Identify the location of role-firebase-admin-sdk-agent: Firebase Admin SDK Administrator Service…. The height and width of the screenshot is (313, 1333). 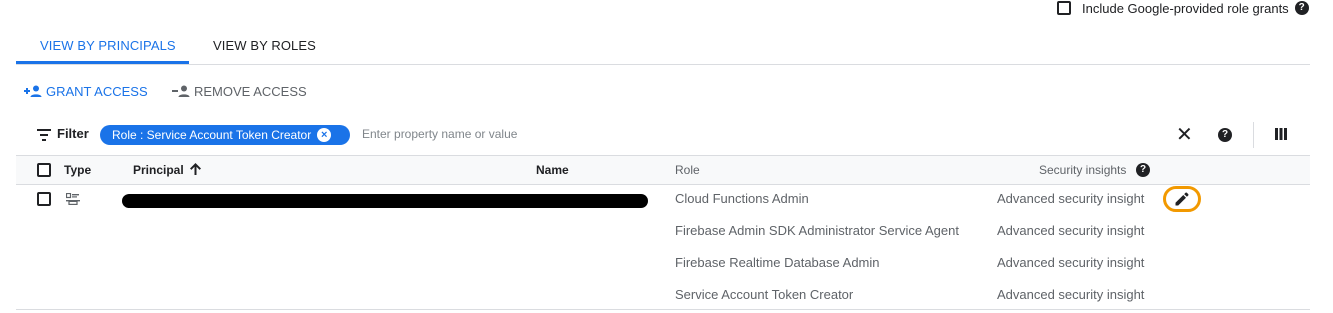
(817, 230).